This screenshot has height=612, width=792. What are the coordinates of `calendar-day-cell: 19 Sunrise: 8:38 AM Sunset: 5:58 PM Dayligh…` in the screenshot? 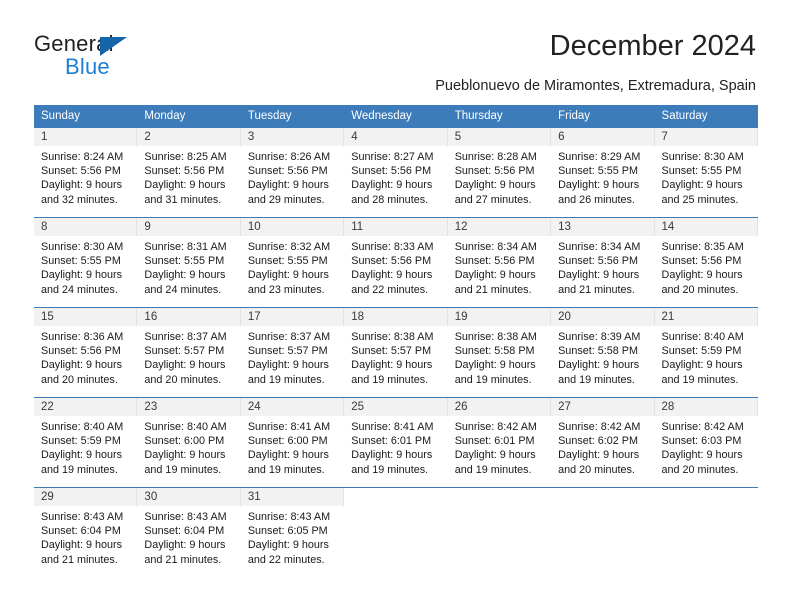 It's located at (499, 352).